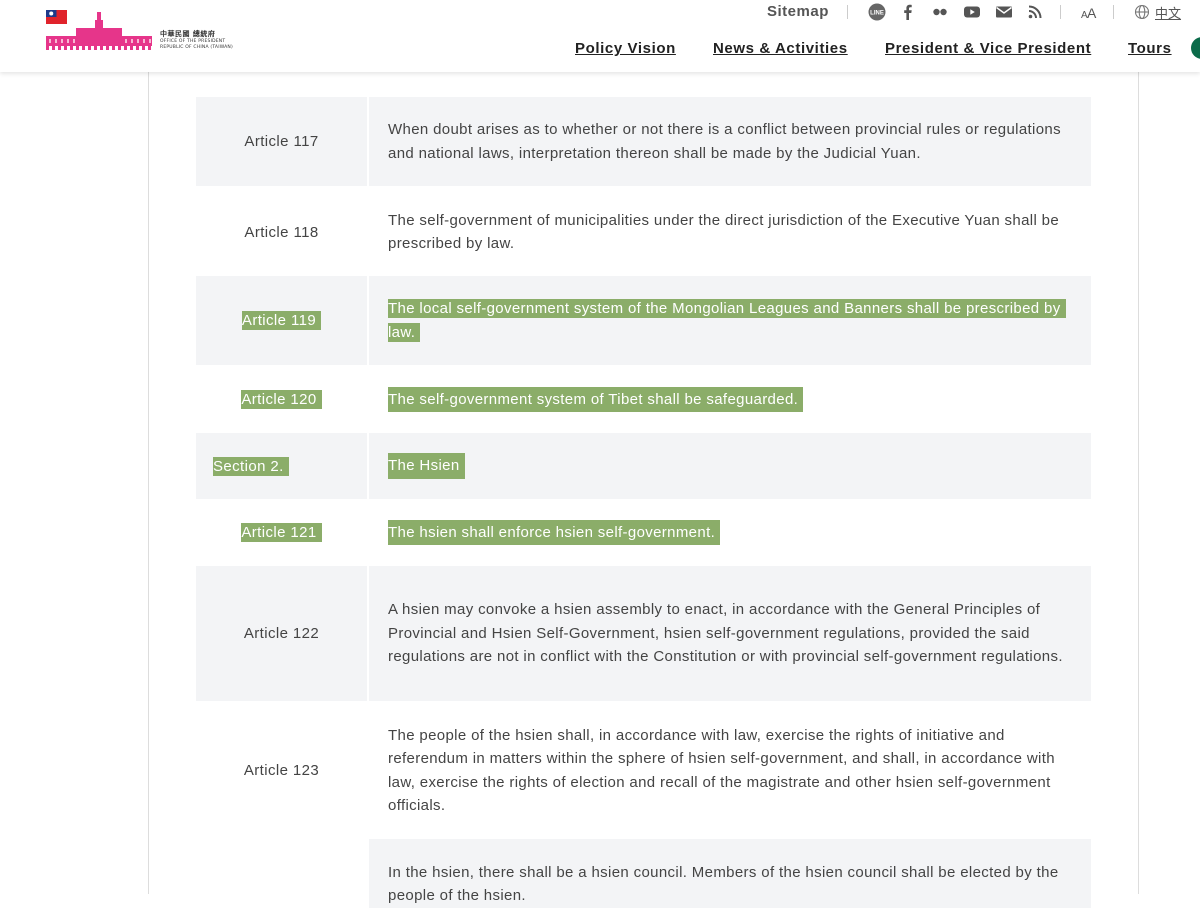 The width and height of the screenshot is (1200, 908). I want to click on svg-text: A, so click(1092, 13).